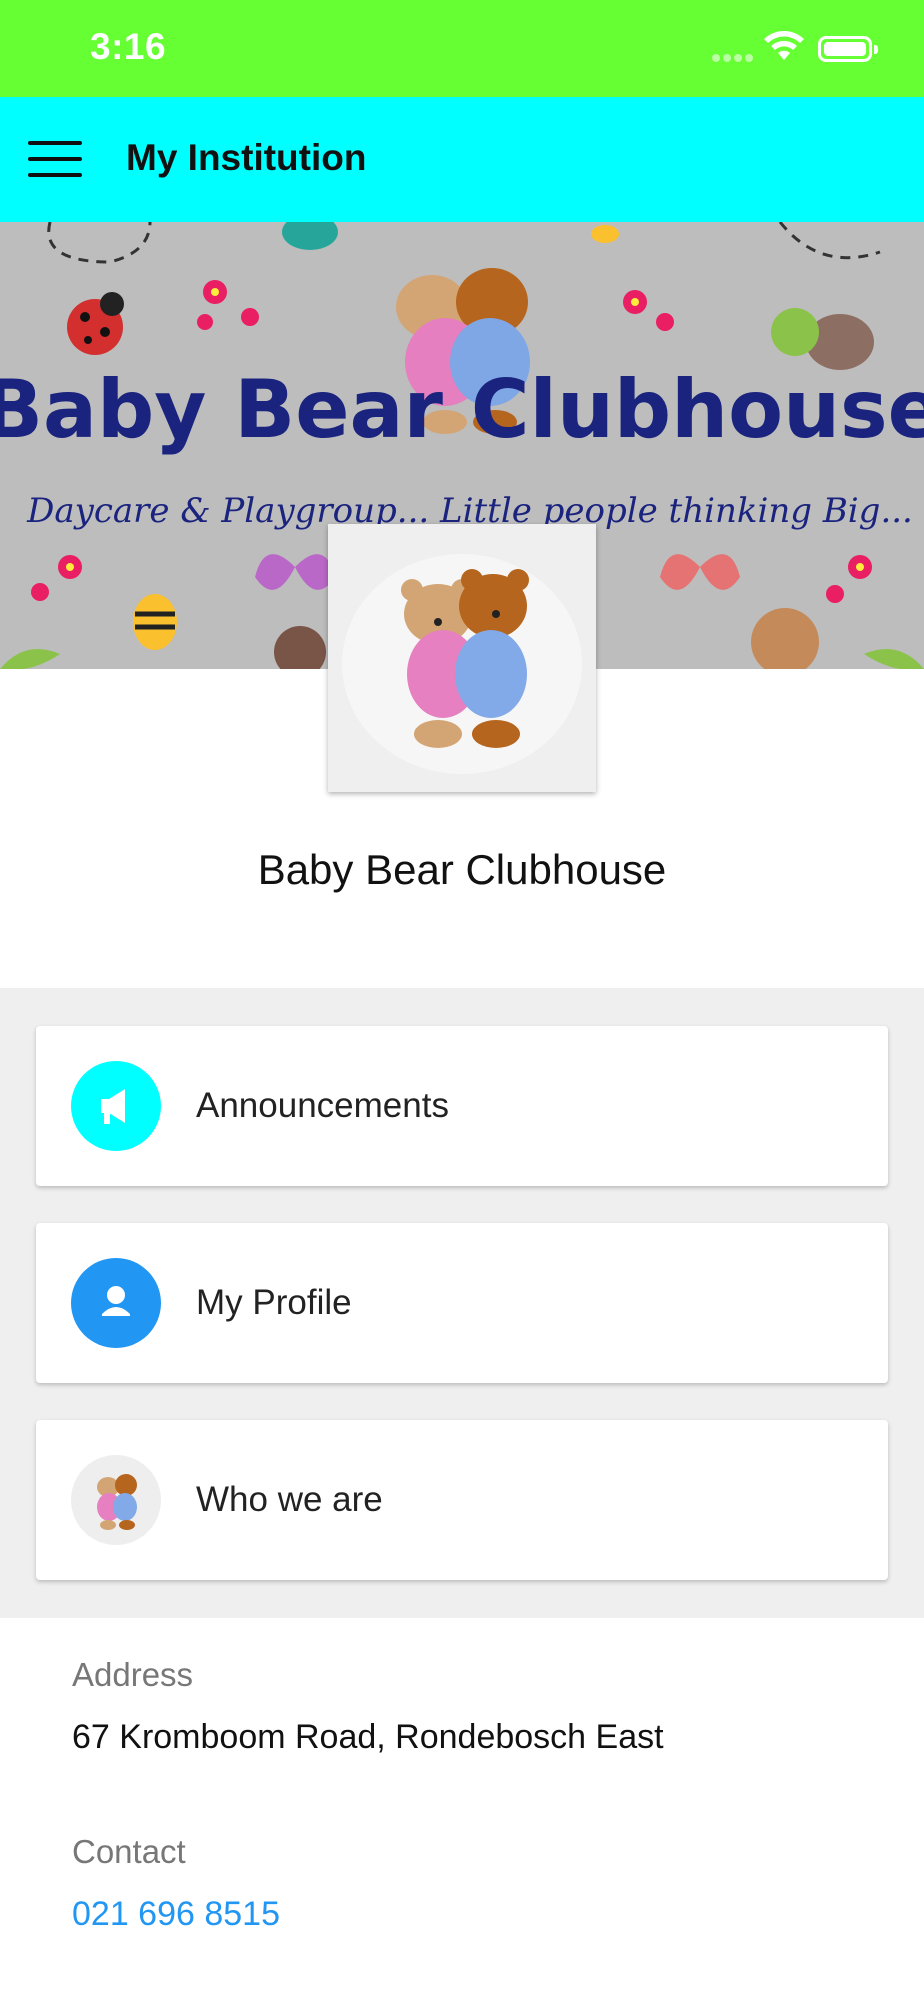  I want to click on address-value: 67 Kromboom Road, Rondebosch East, so click(368, 1737).